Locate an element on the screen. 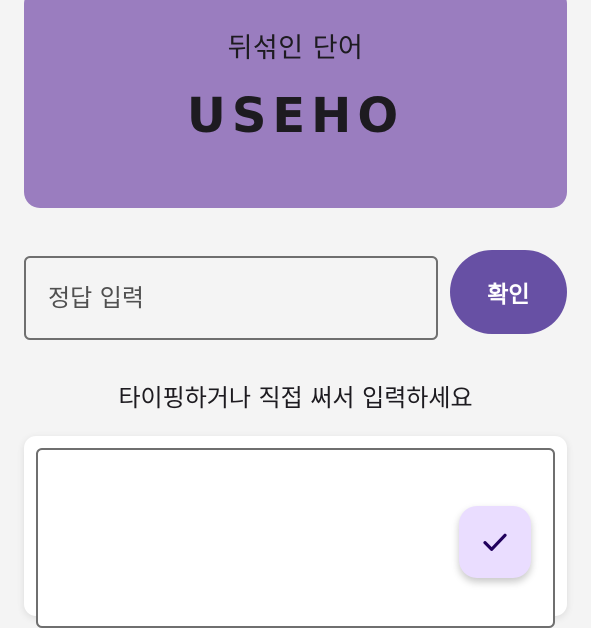 This screenshot has width=591, height=628. confirm-button: 확인 is located at coordinates (508, 292).